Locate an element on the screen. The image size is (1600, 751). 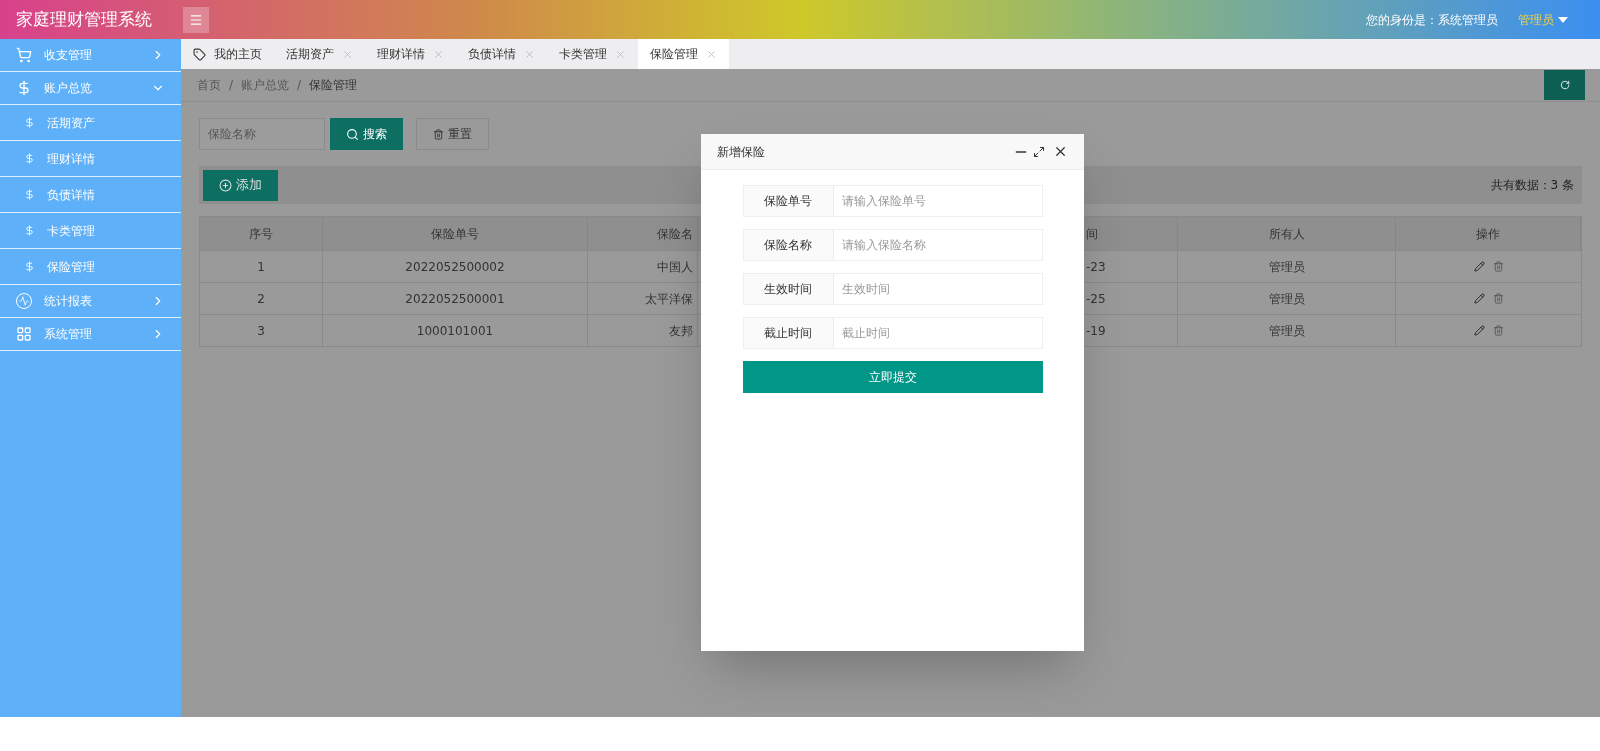
breadcrumb-link: 账户总览 is located at coordinates (265, 85).